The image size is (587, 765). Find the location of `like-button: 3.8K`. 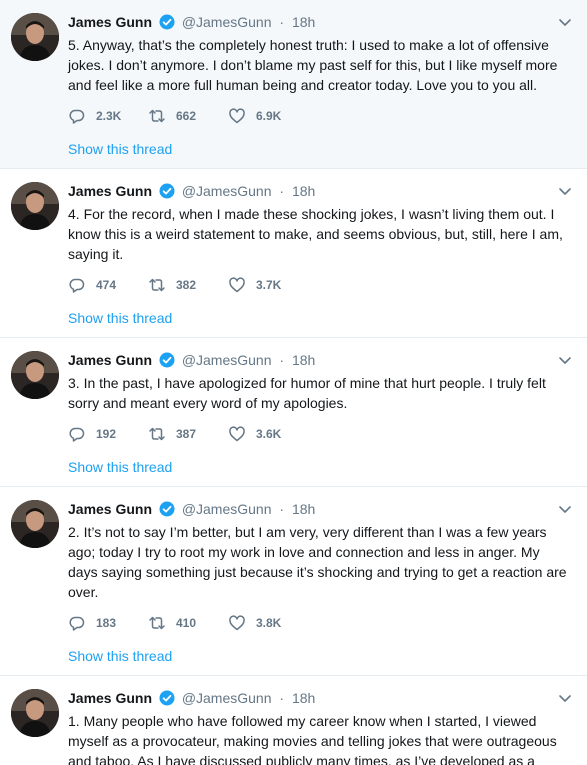

like-button: 3.8K is located at coordinates (268, 623).